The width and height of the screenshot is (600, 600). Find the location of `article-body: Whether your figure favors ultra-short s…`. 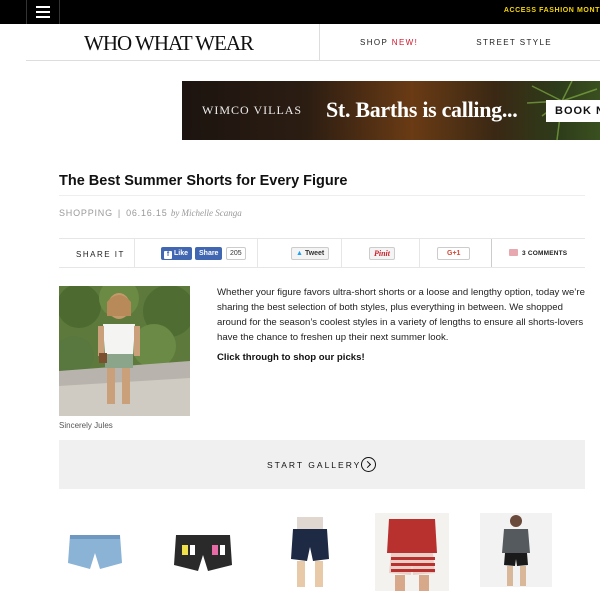

article-body: Whether your figure favors ultra-short s… is located at coordinates (401, 315).